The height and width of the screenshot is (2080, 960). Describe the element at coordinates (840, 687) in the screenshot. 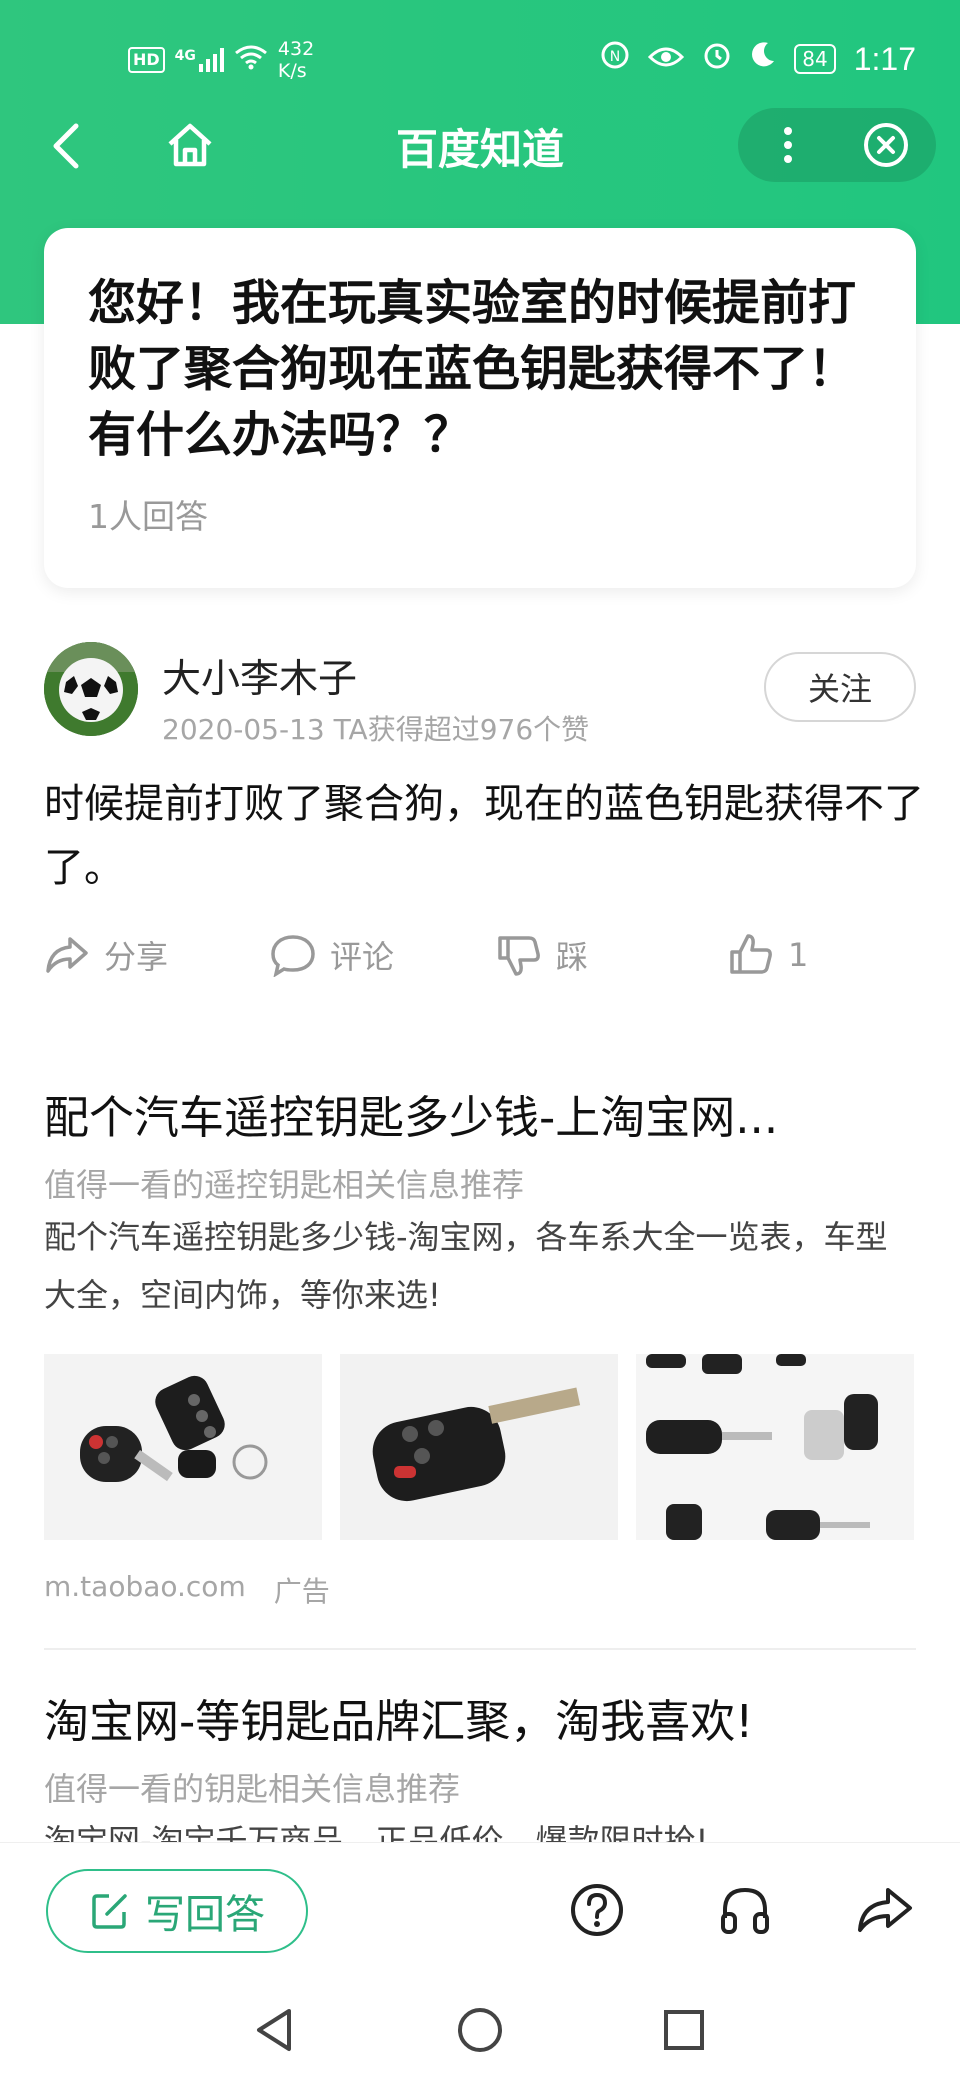

I see `follow-button: 关注` at that location.